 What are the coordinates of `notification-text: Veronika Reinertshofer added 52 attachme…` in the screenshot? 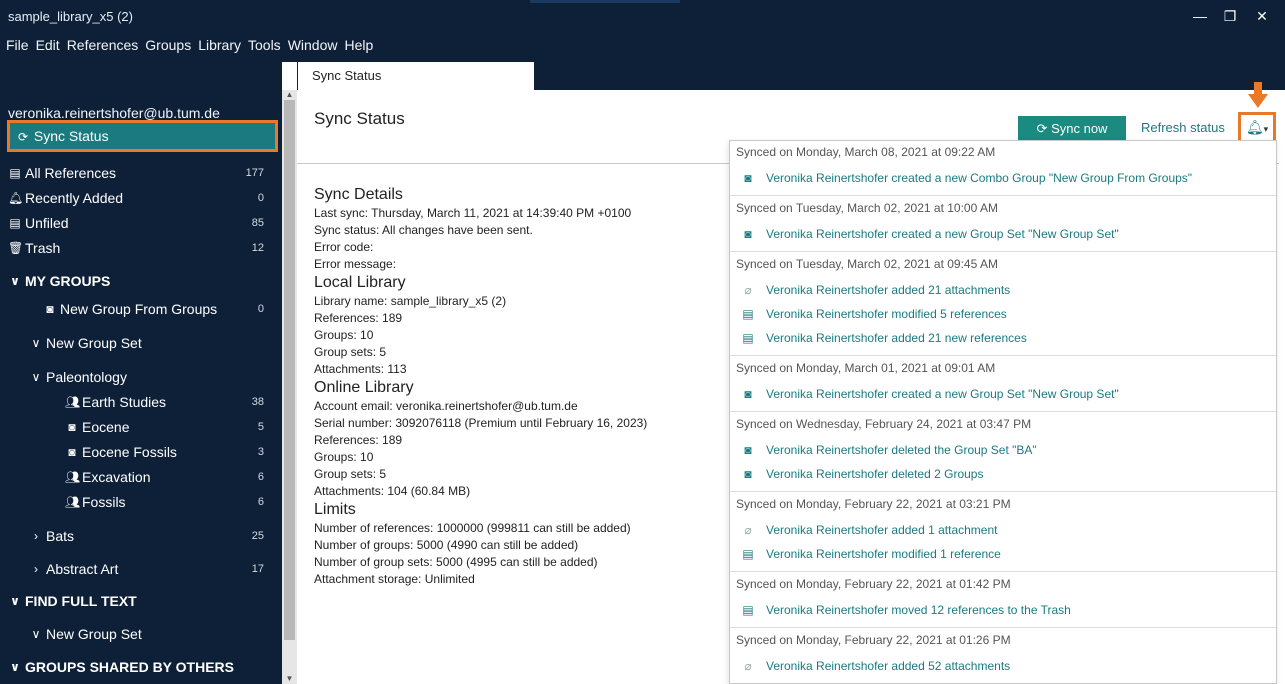 It's located at (888, 666).